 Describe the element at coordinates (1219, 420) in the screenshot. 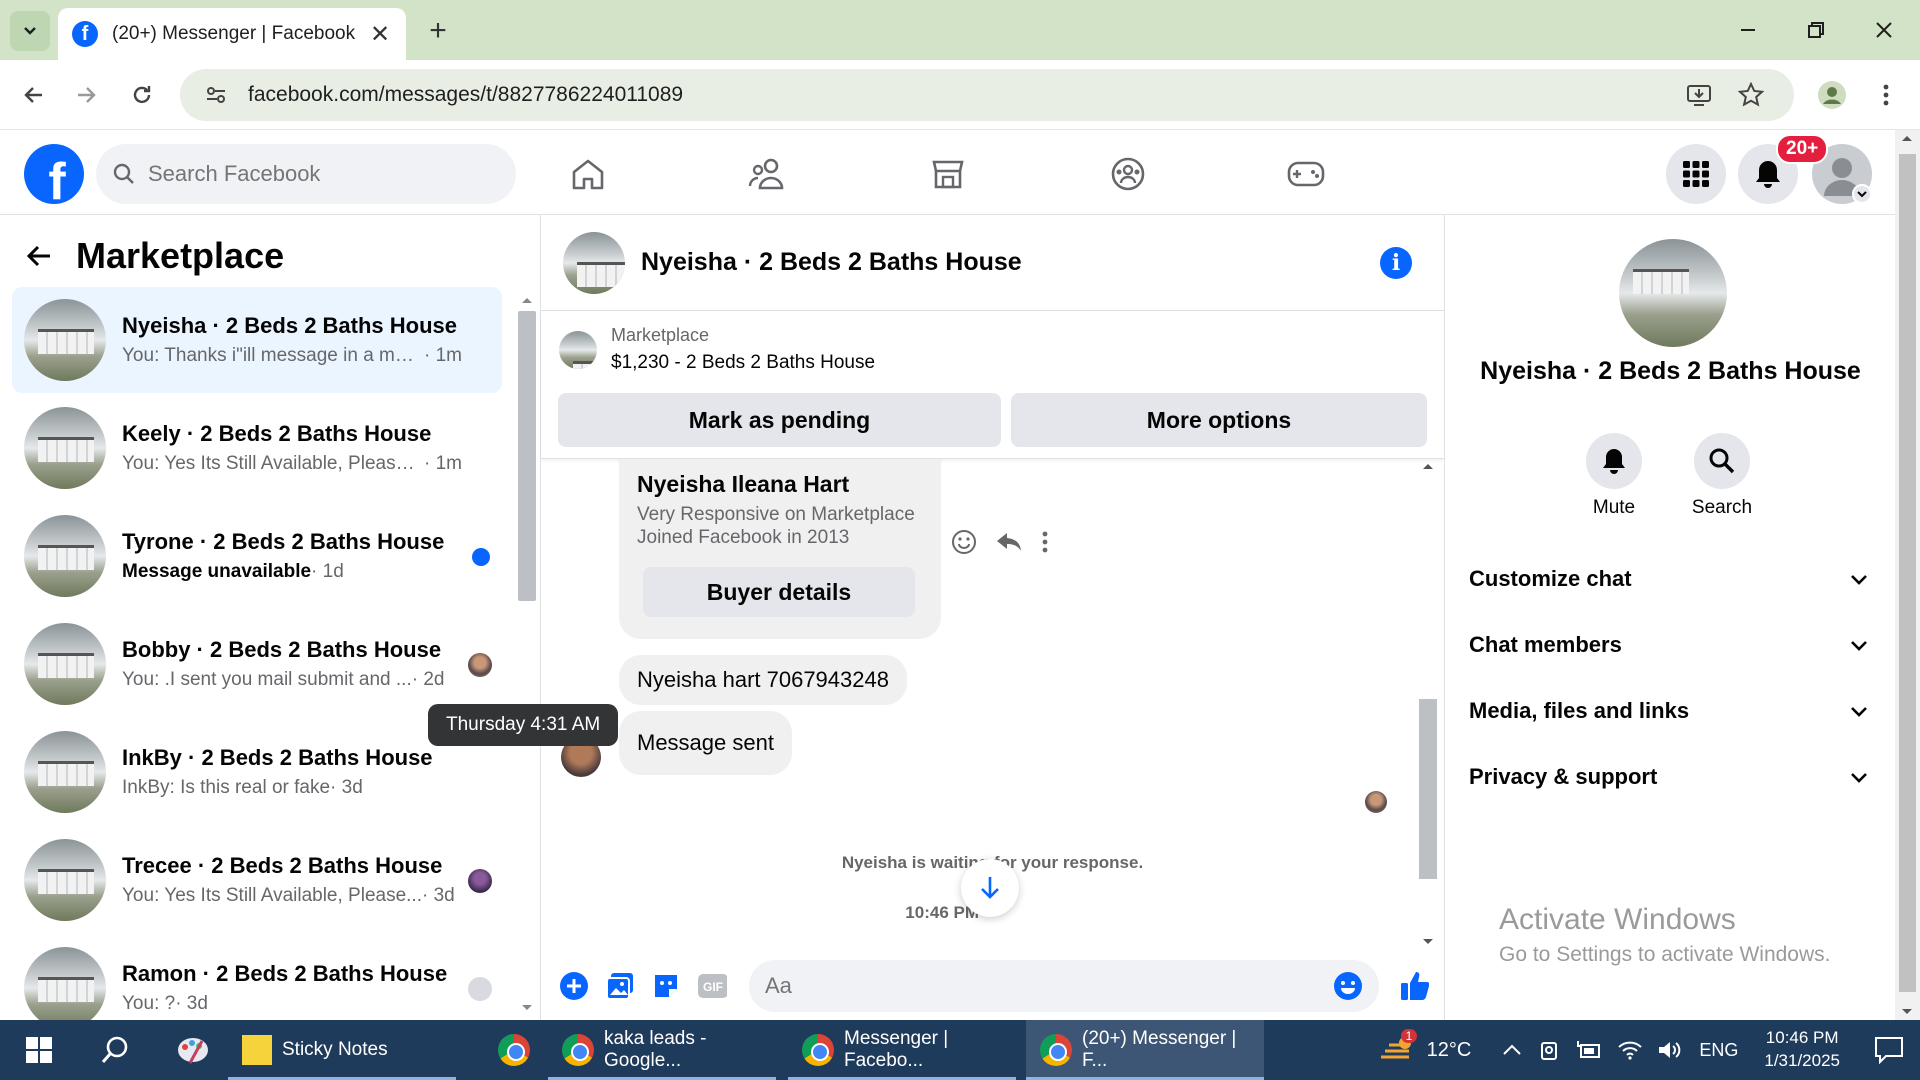

I see `more-options-button: More options` at that location.